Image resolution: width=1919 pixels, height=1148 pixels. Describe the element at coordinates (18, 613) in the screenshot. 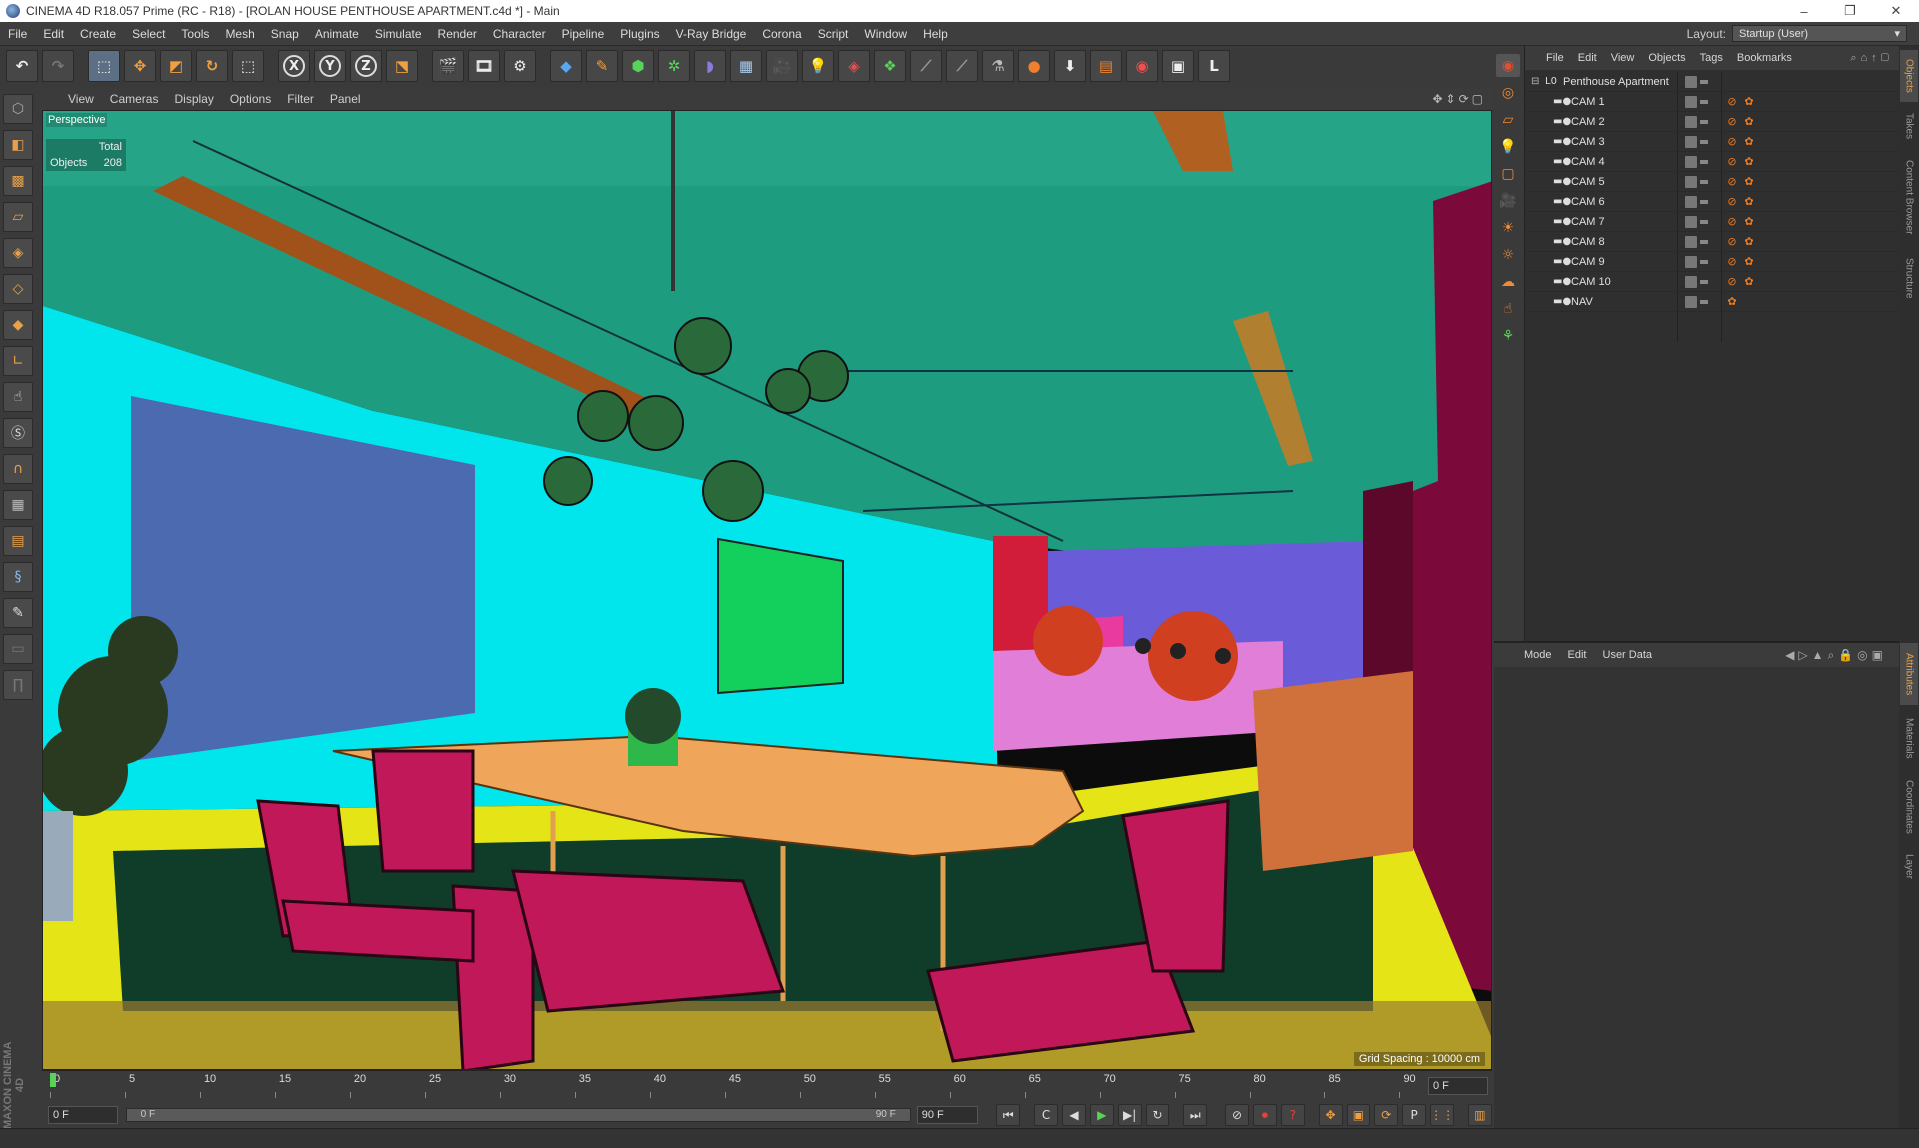

I see `paint-icon: ✎` at that location.